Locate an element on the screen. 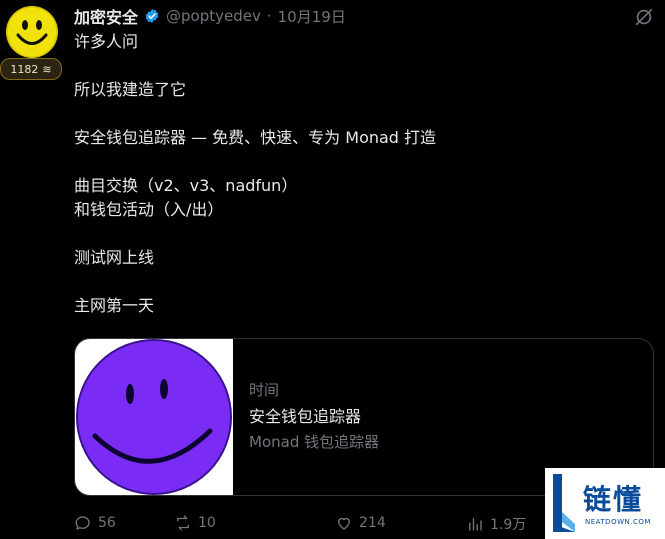  post-line: 主网第一天 is located at coordinates (114, 305).